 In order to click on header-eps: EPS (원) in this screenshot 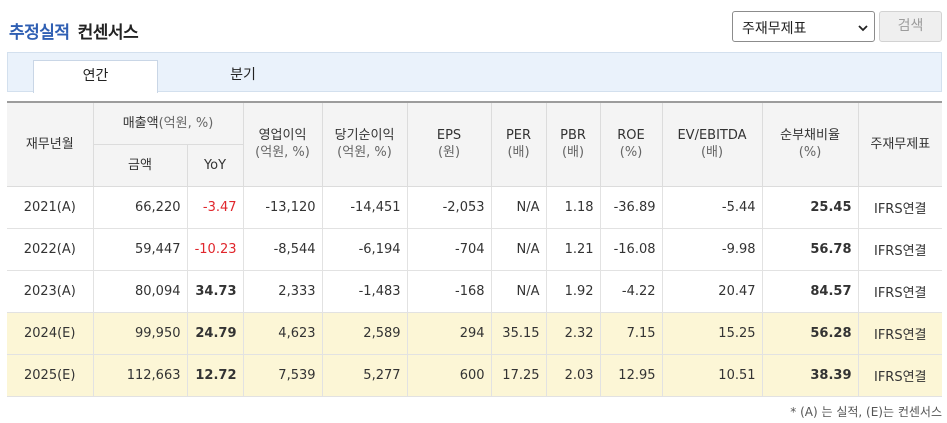, I will do `click(449, 144)`.